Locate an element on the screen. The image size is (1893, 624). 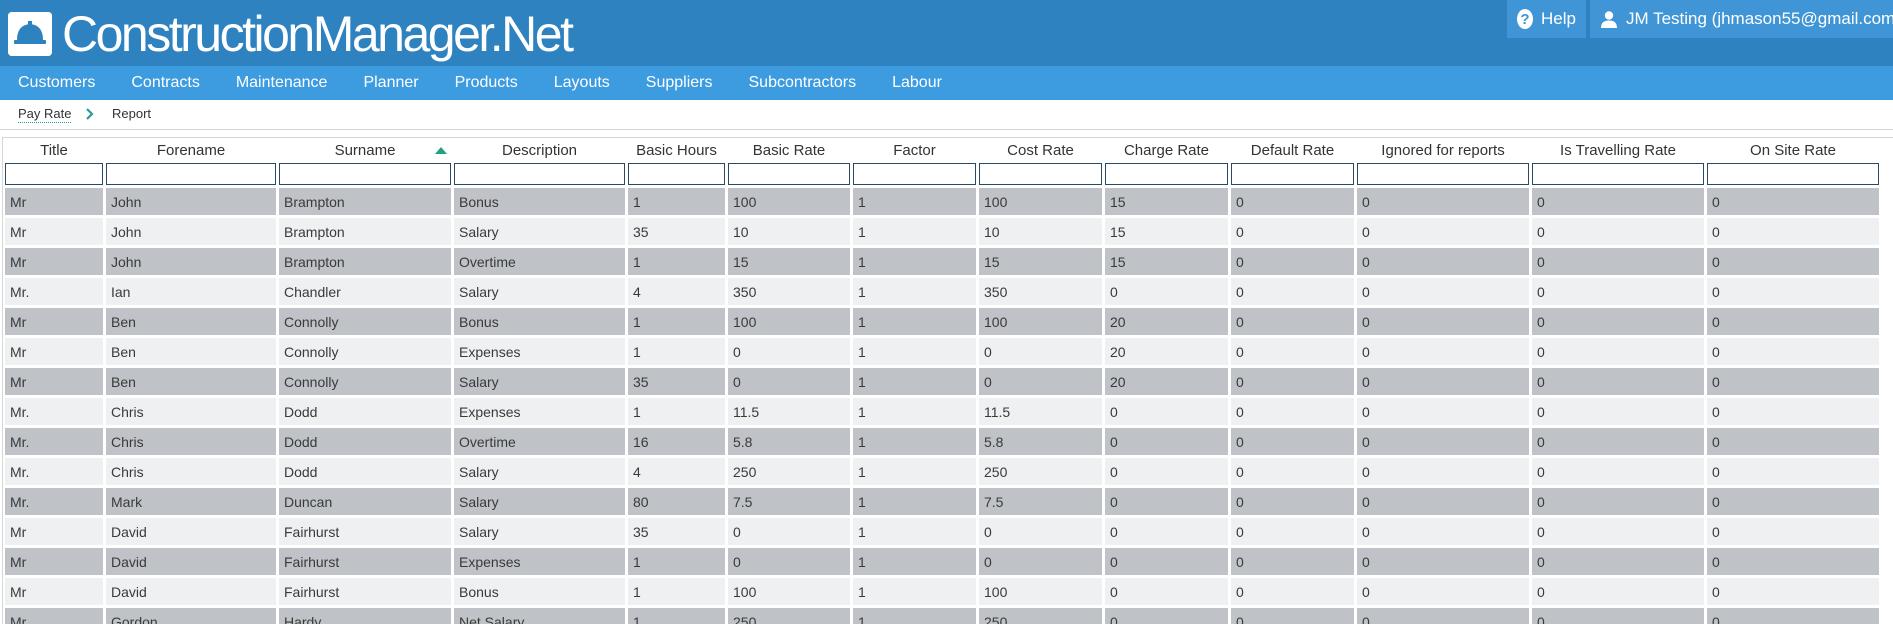
help-button: ? Help is located at coordinates (1546, 19).